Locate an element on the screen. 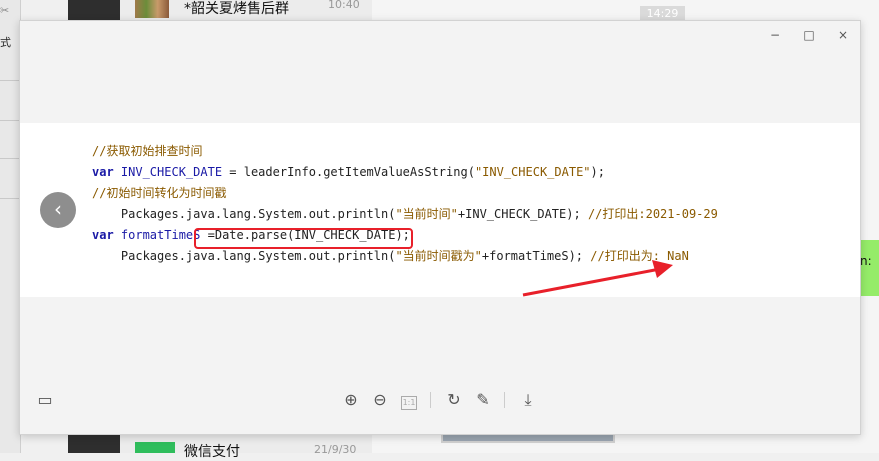 This screenshot has width=879, height=461. chat-list-bottom-title: 微信支付 is located at coordinates (212, 451).